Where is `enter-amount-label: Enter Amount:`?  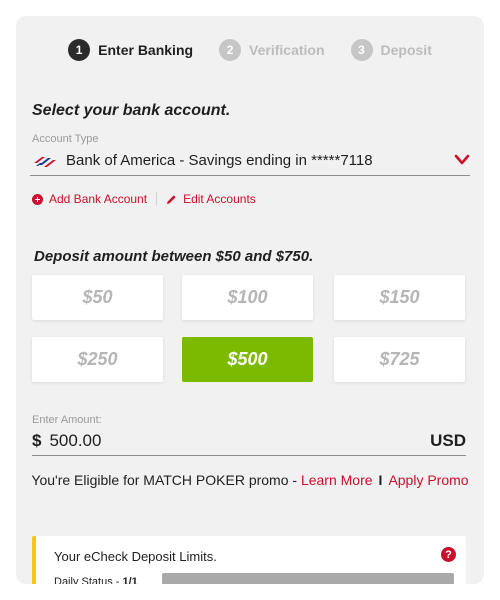
enter-amount-label: Enter Amount: is located at coordinates (67, 420).